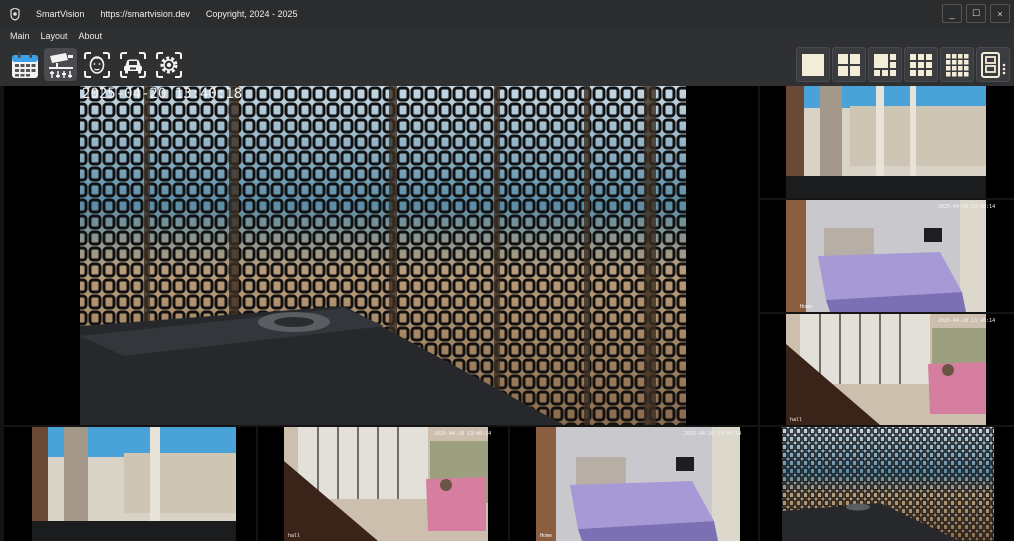 This screenshot has width=1014, height=541. What do you see at coordinates (967, 321) in the screenshot?
I see `camera-right-3-timestamp: 2025-04-20 13:40:14` at bounding box center [967, 321].